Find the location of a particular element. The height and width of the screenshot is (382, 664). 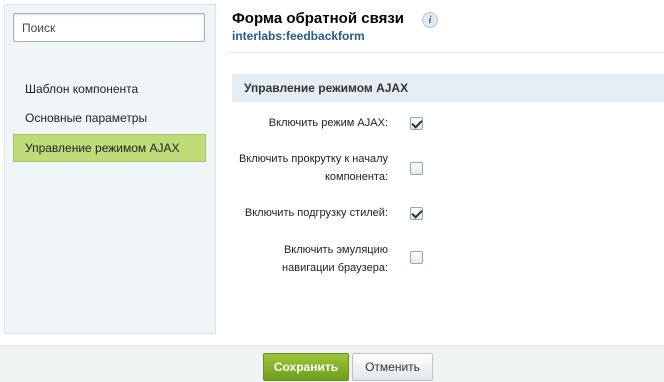

header-divider is located at coordinates (446, 52).